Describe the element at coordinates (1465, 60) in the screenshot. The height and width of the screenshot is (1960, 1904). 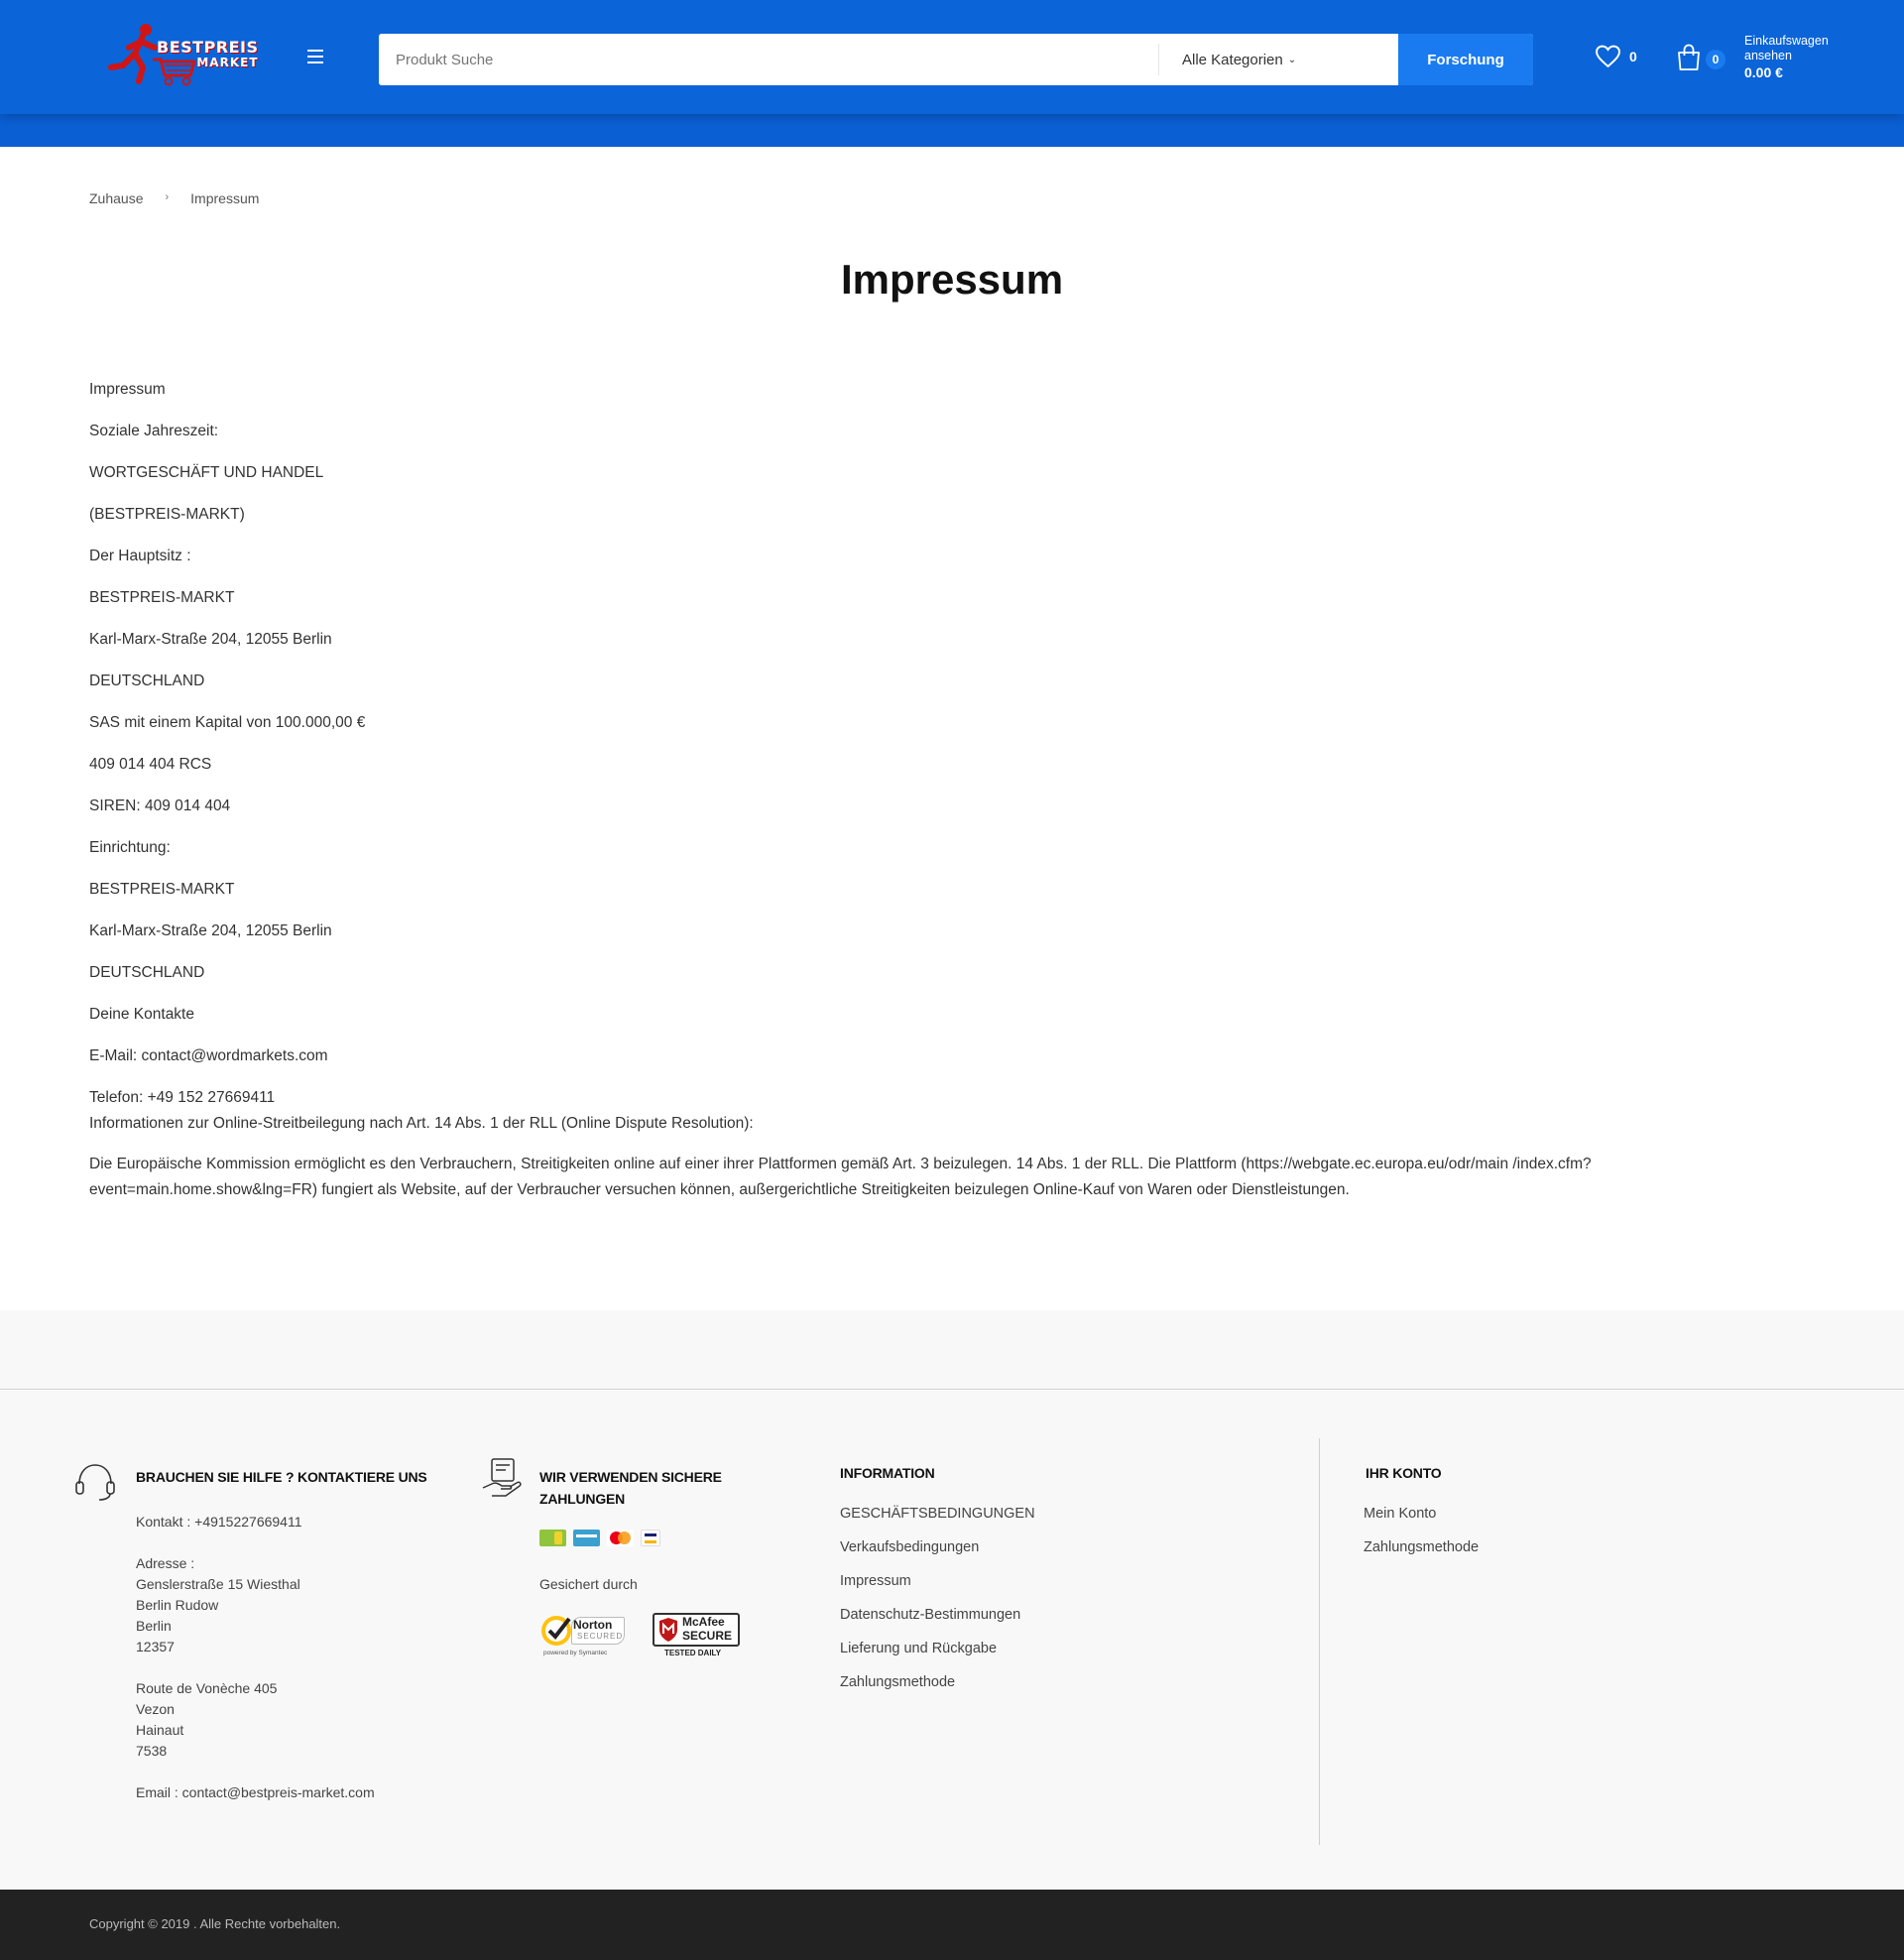
I see `search-button: Forschung` at that location.